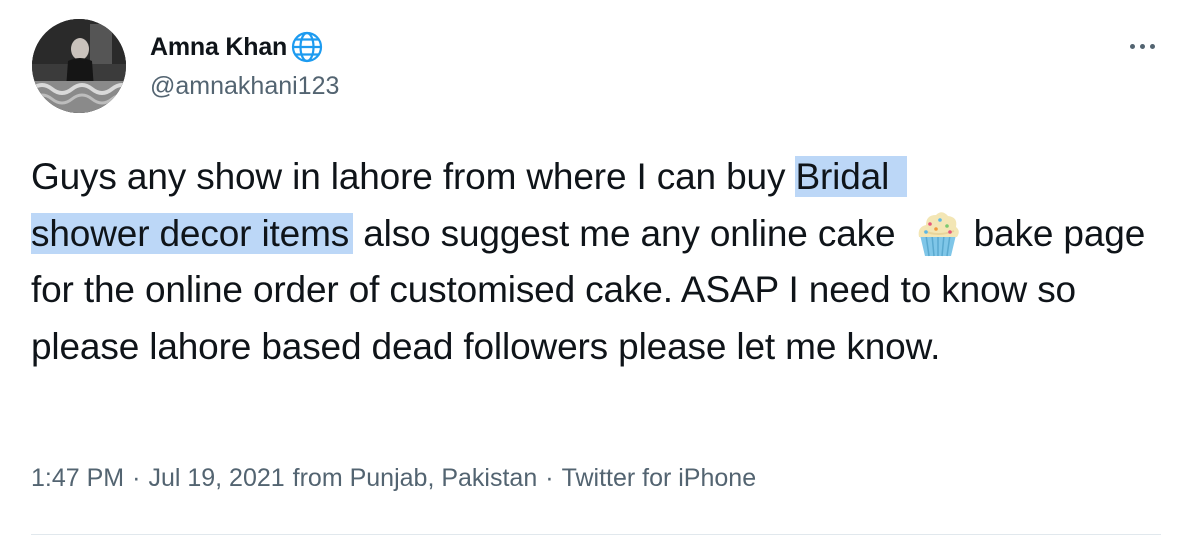 The height and width of the screenshot is (556, 1190). I want to click on tweet-source: Twitter for iPhone, so click(659, 478).